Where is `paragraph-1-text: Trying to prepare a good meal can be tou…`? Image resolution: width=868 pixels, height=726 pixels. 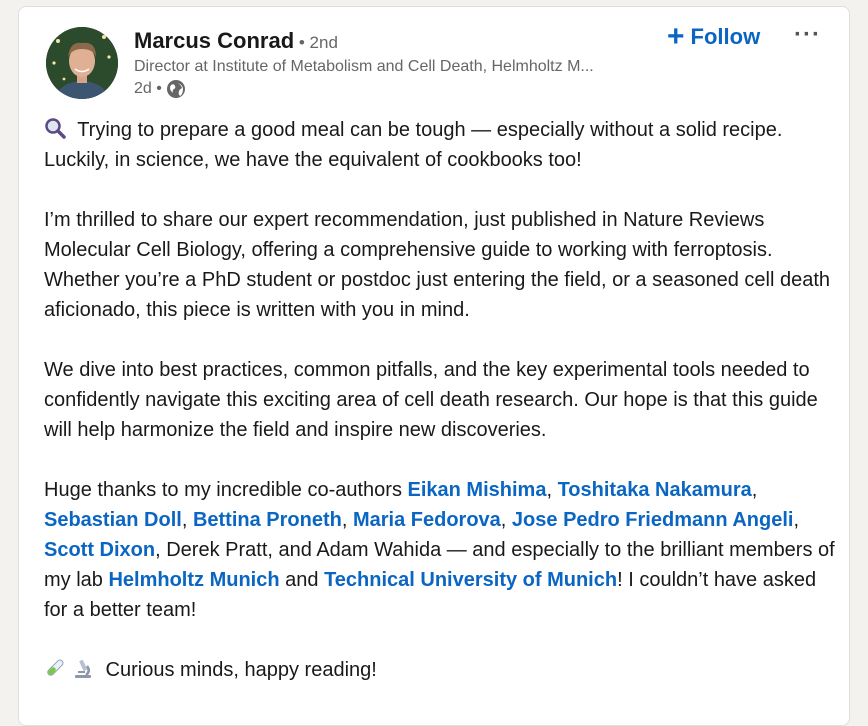
paragraph-1-text: Trying to prepare a good meal can be tou… is located at coordinates (413, 145).